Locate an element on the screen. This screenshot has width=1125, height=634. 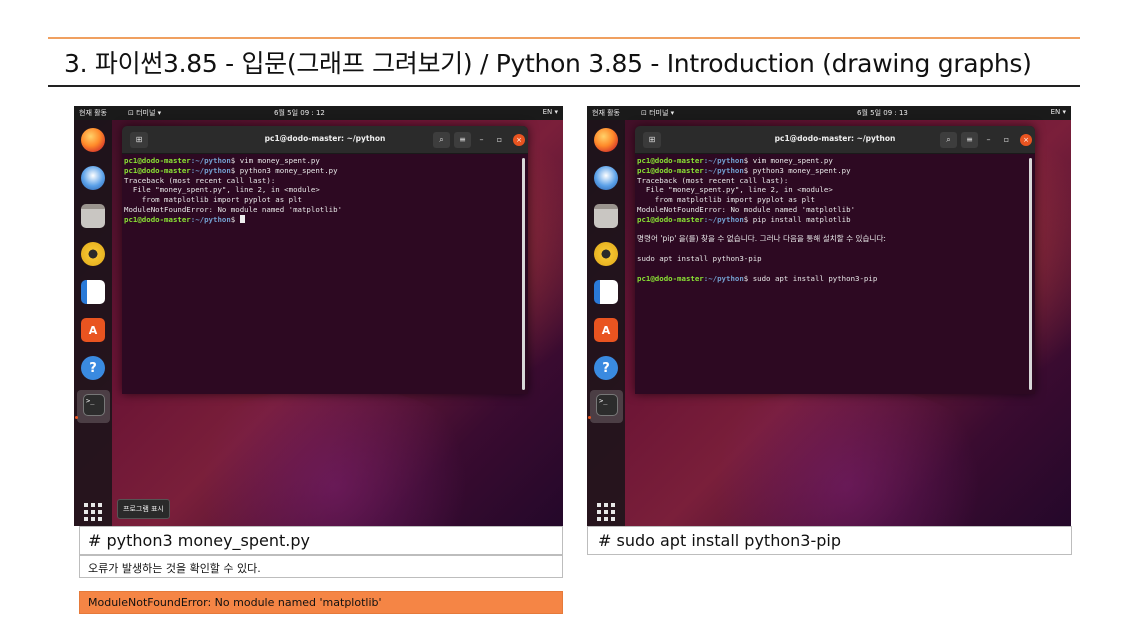
terminal-line: pc1@dodo-master:~/python$ is located at coordinates (321, 219).